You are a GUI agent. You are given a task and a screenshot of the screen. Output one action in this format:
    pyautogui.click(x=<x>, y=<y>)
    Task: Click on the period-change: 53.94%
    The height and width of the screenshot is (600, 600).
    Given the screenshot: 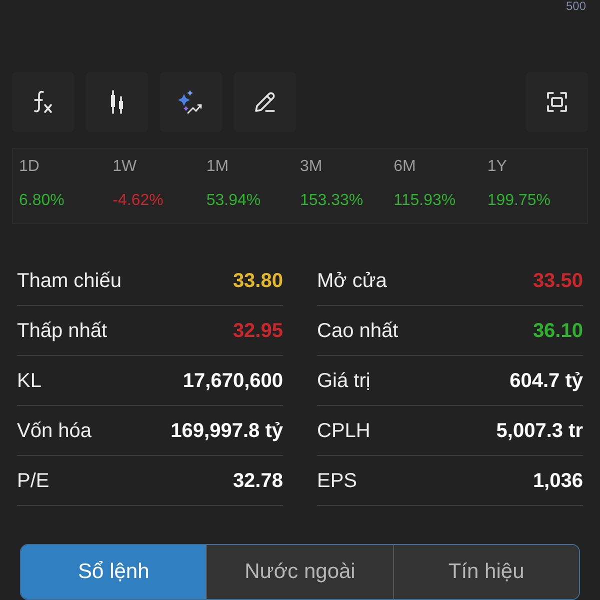 What is the action you would take?
    pyautogui.click(x=234, y=201)
    